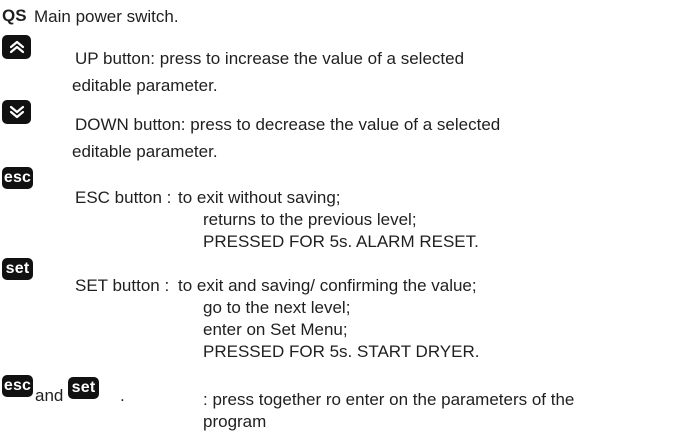 The width and height of the screenshot is (677, 439). Describe the element at coordinates (259, 197) in the screenshot. I see `esc-line-1: to exit without saving;` at that location.